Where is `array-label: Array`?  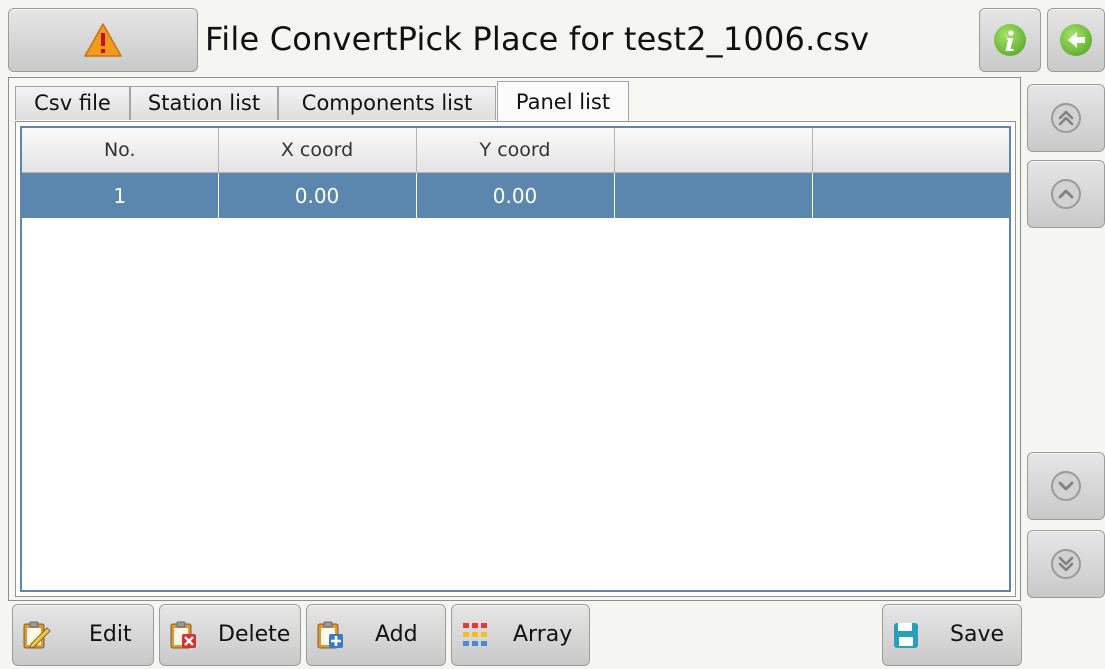
array-label: Array is located at coordinates (543, 634).